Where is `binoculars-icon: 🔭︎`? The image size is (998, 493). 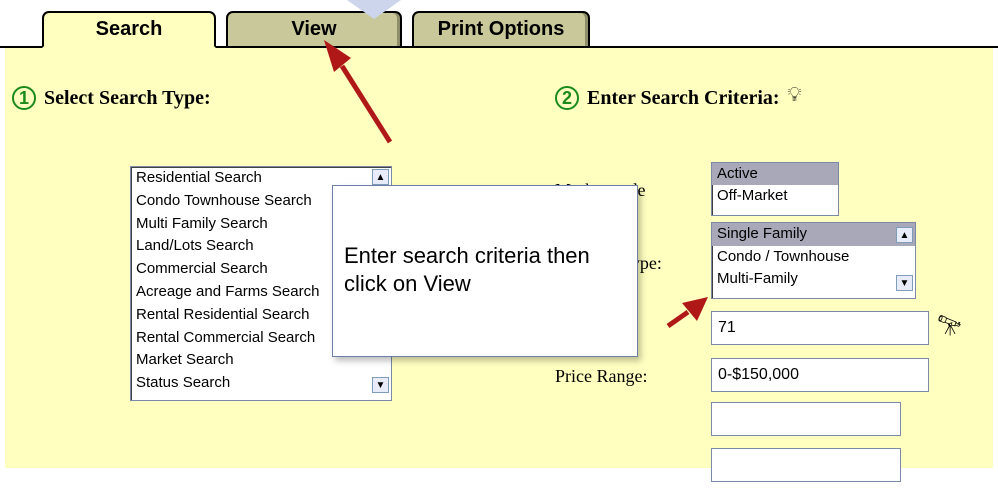
binoculars-icon: 🔭︎ is located at coordinates (949, 325).